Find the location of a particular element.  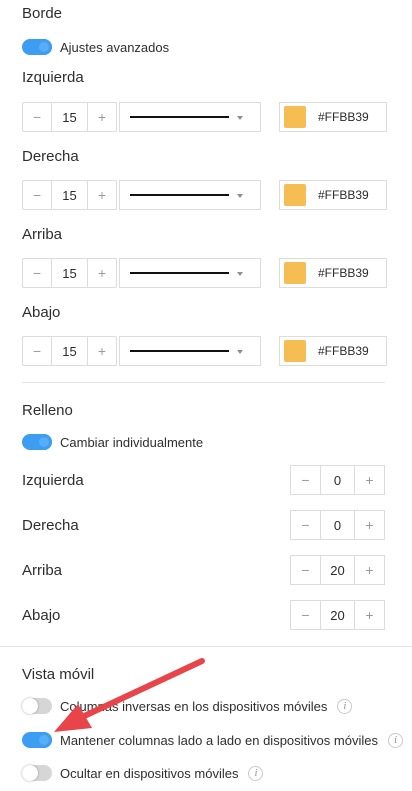

border-bottom-width-value: 15 is located at coordinates (69, 351).